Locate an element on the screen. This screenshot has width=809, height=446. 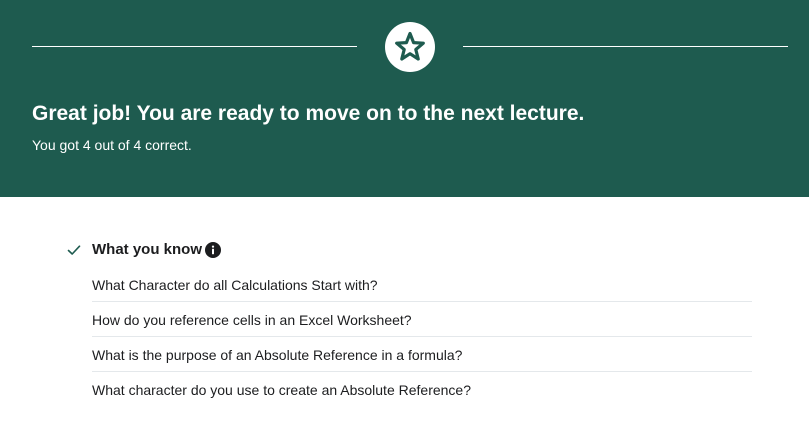
divider-left is located at coordinates (194, 46).